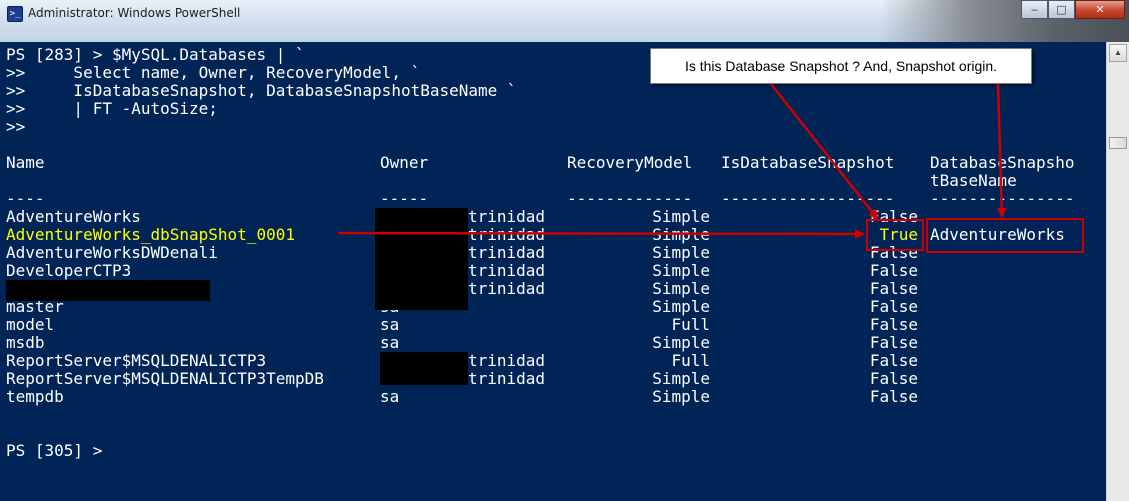  Describe the element at coordinates (15, 14) in the screenshot. I see `powershell-icon: >_` at that location.